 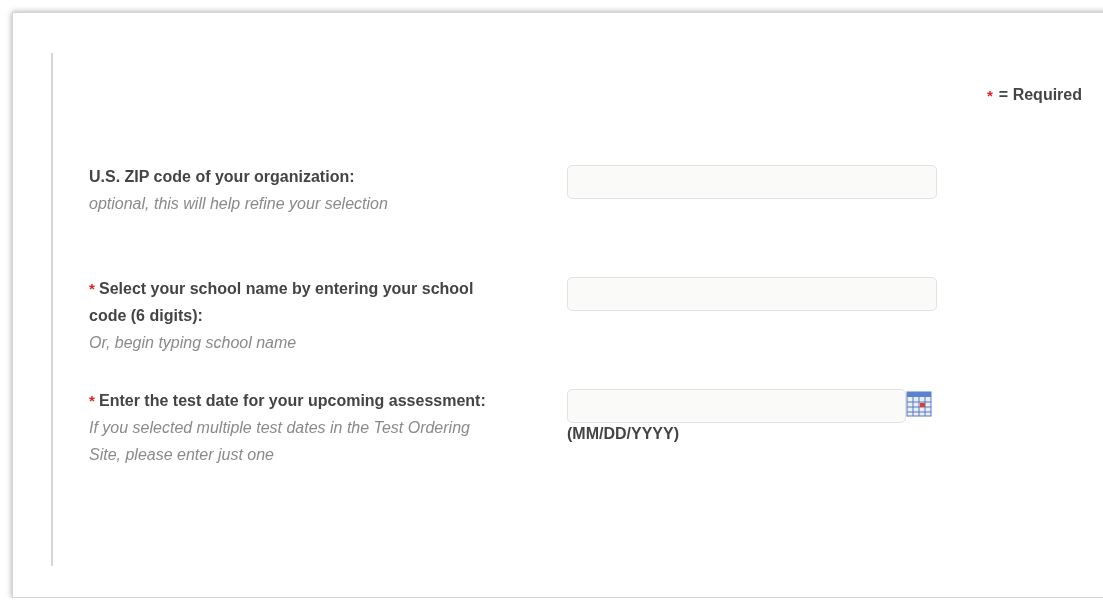 What do you see at coordinates (1040, 95) in the screenshot?
I see `required-legend: = Required` at bounding box center [1040, 95].